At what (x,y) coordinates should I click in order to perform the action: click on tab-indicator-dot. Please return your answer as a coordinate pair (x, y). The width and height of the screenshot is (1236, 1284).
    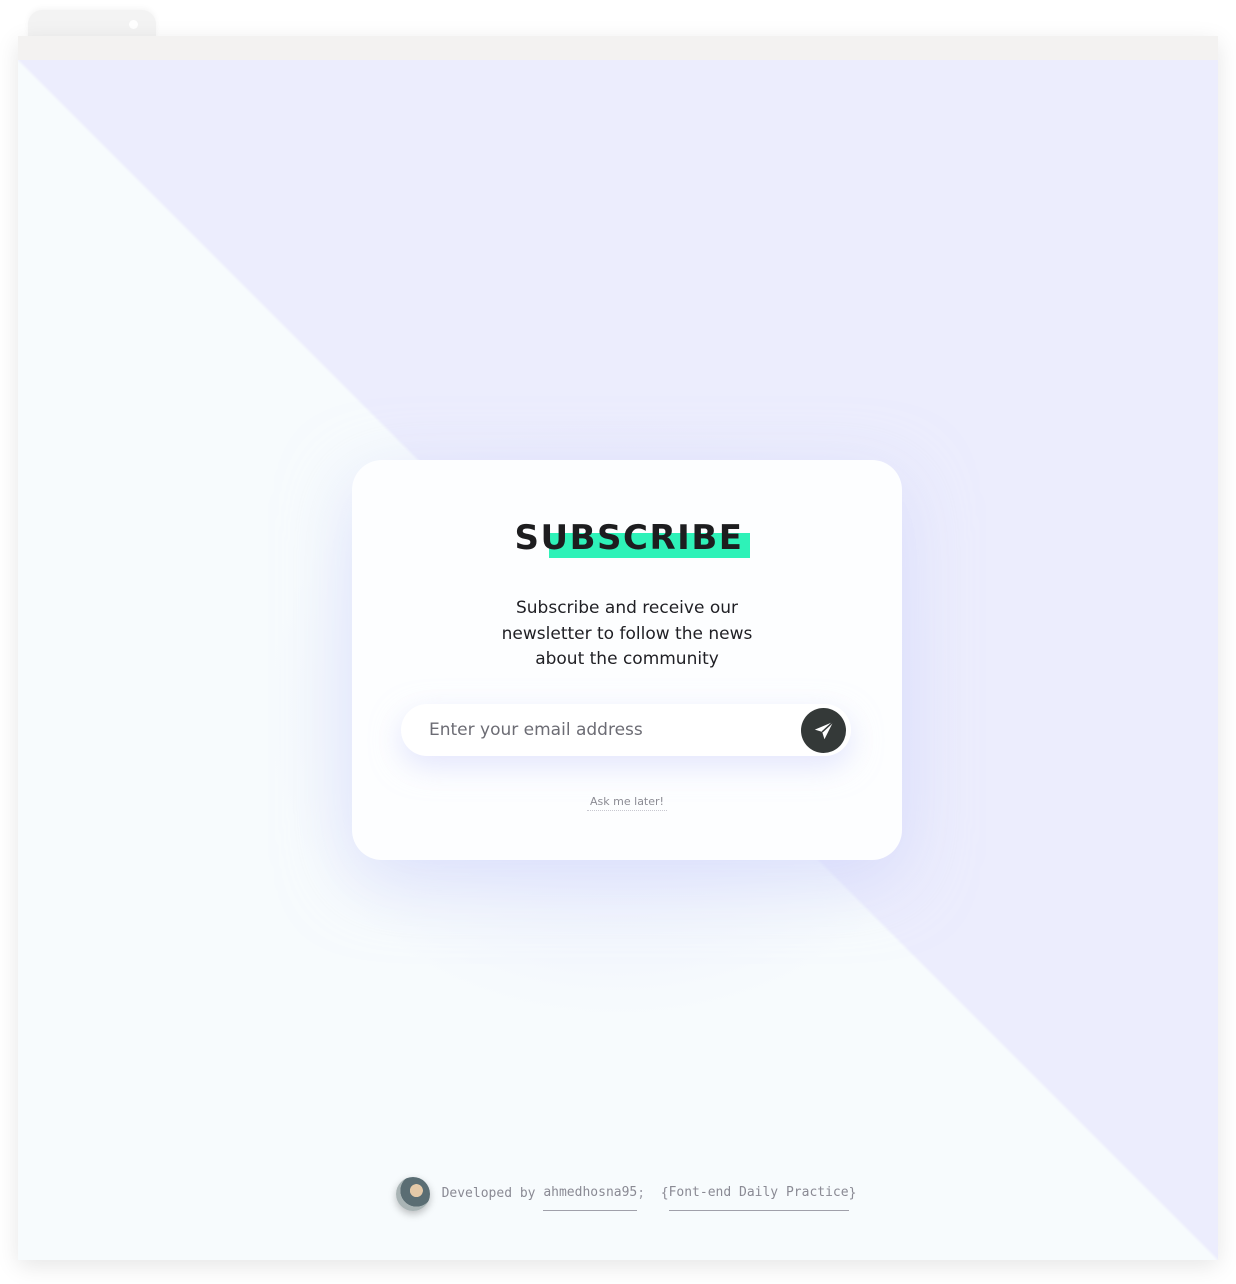
    Looking at the image, I should click on (133, 24).